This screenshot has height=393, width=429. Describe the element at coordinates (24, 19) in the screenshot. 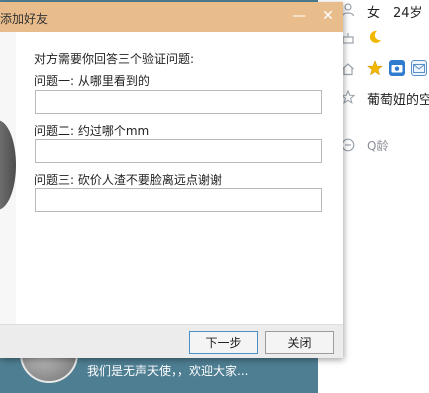

I see `dialog-title: 添加好友` at that location.